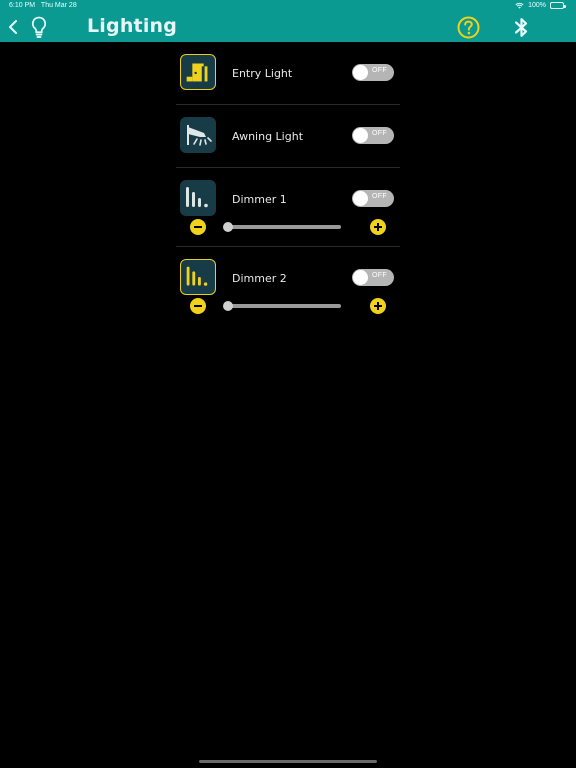  What do you see at coordinates (259, 278) in the screenshot?
I see `light-name: Dimmer 2` at bounding box center [259, 278].